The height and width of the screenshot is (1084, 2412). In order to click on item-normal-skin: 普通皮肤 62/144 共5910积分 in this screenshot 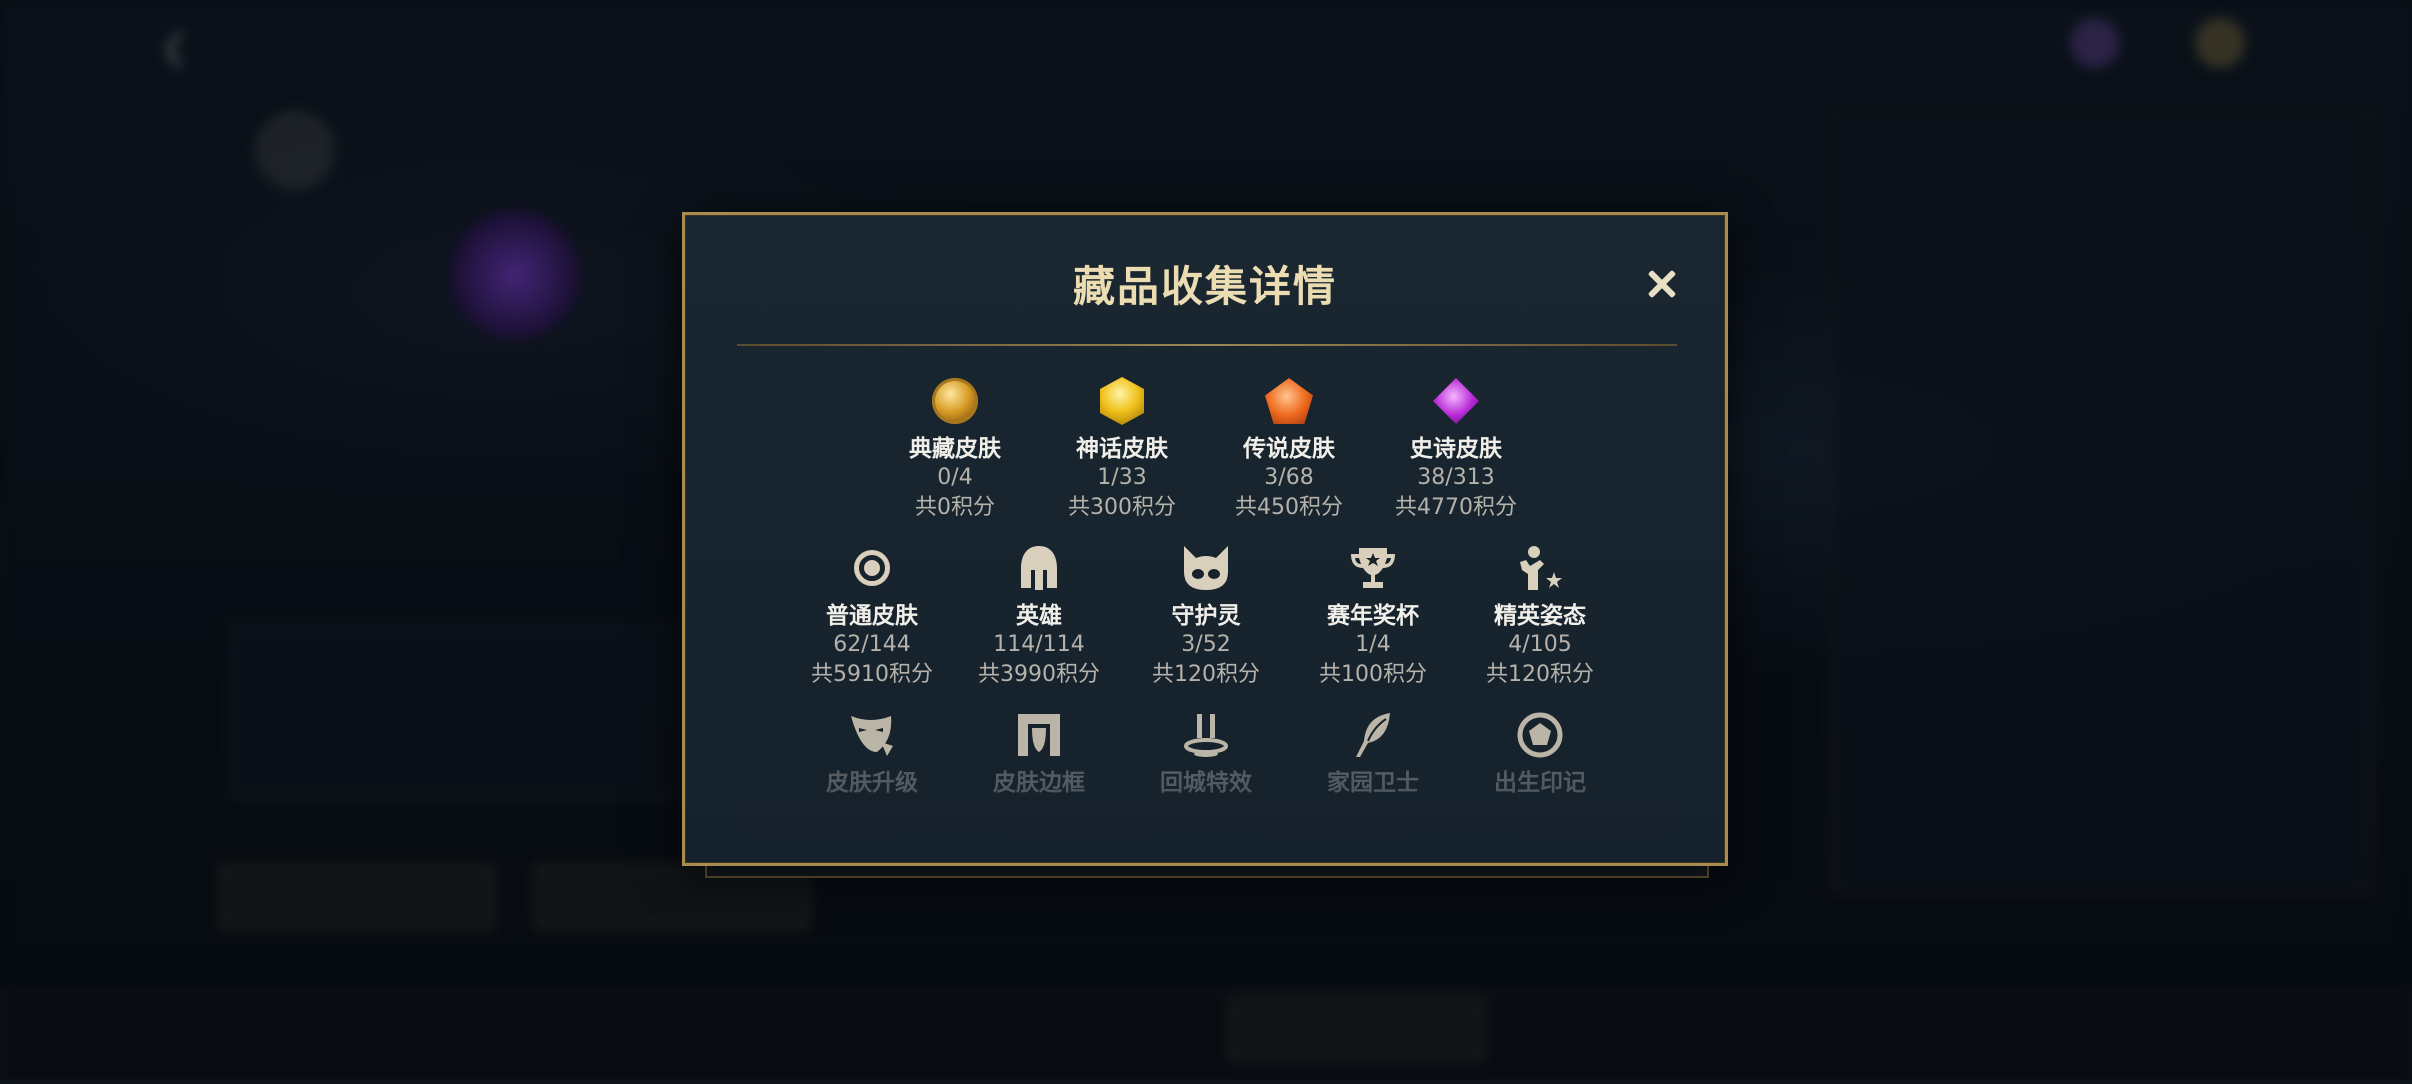, I will do `click(872, 615)`.